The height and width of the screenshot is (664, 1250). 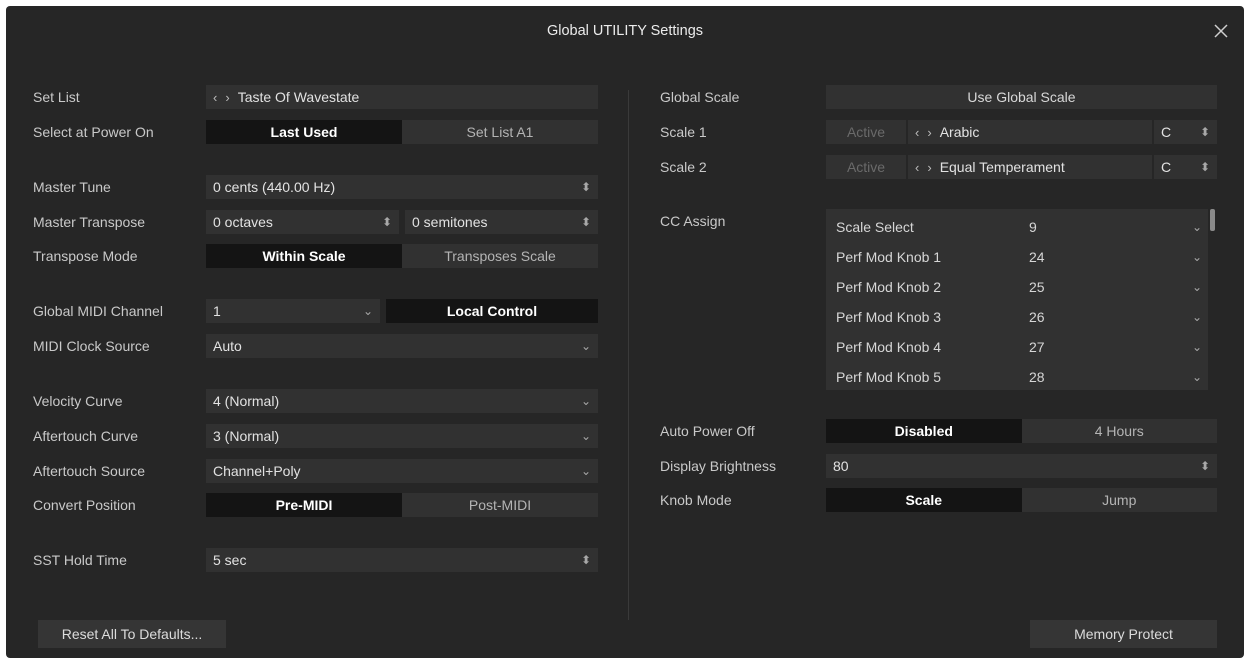 What do you see at coordinates (1123, 634) in the screenshot?
I see `memory-protect-button: Memory Protect` at bounding box center [1123, 634].